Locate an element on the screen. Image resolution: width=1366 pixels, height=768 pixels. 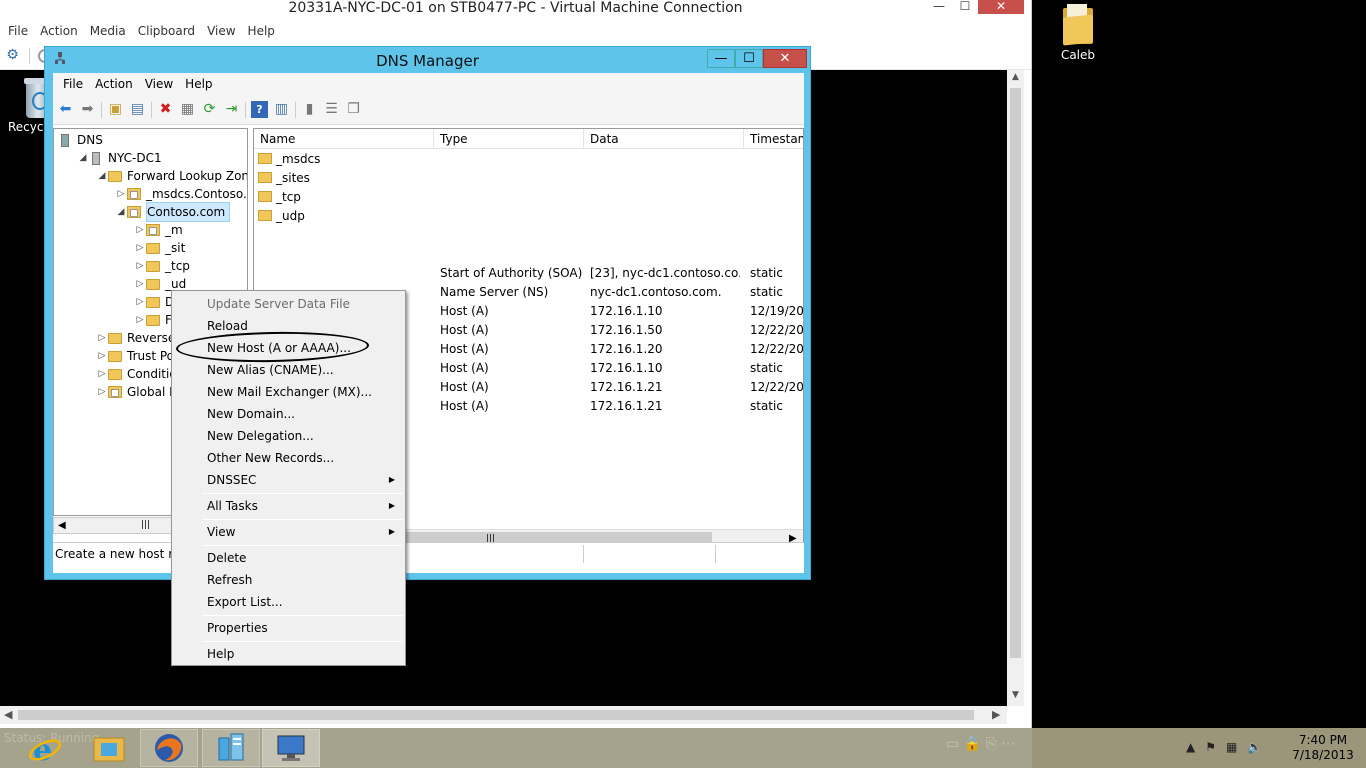
column-timestamp: Timestam is located at coordinates (773, 139).